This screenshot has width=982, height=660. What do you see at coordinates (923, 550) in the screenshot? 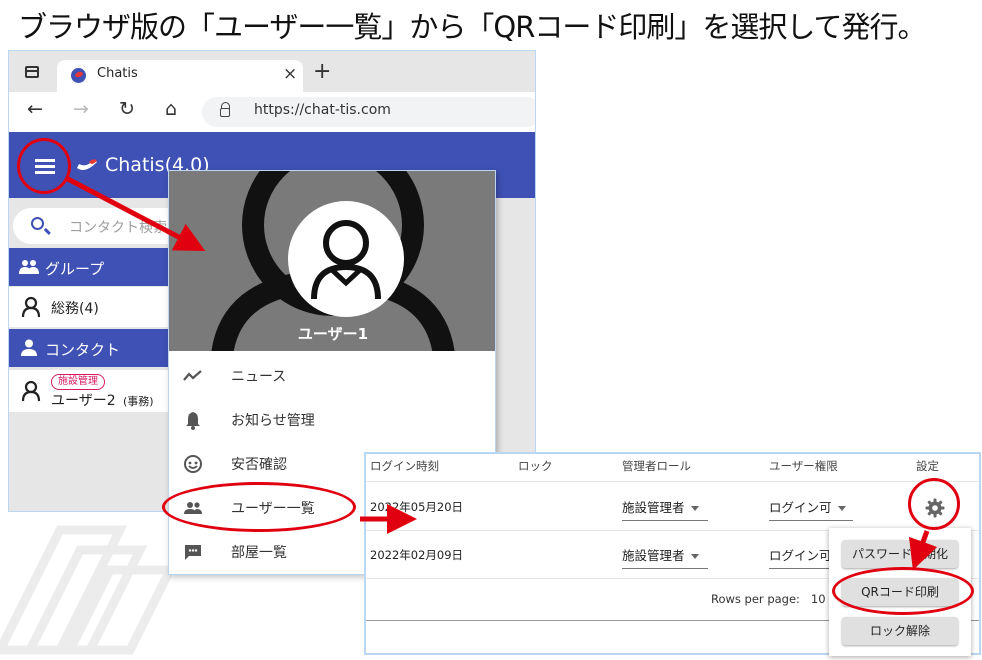
I see `arrow-to-popup` at bounding box center [923, 550].